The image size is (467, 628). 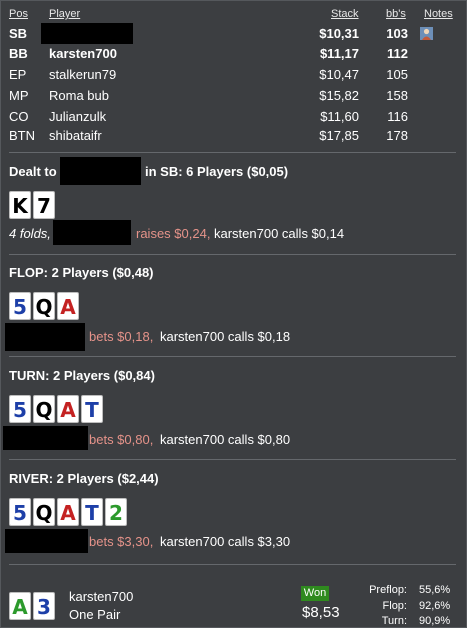 What do you see at coordinates (339, 74) in the screenshot?
I see `player-stack: $10,47` at bounding box center [339, 74].